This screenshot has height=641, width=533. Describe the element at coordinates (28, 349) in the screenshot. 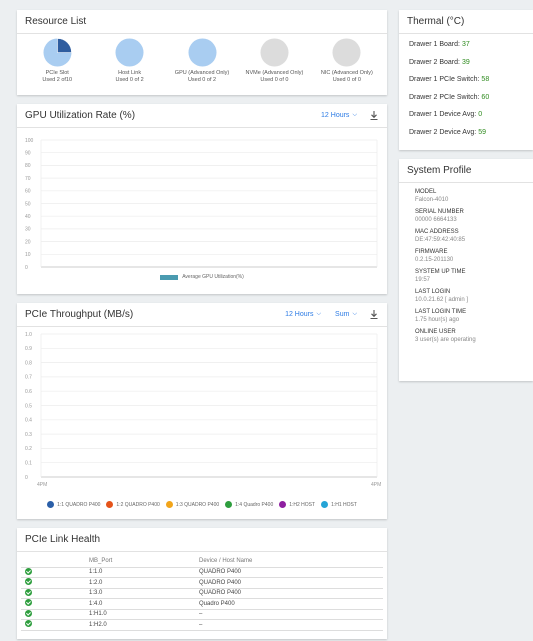

I see `y-tick-label: 0.9` at that location.